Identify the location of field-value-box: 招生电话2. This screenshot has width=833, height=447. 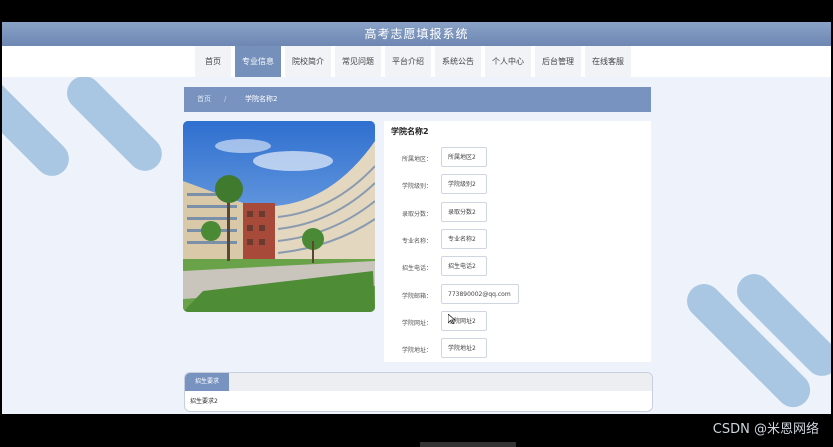
(464, 266).